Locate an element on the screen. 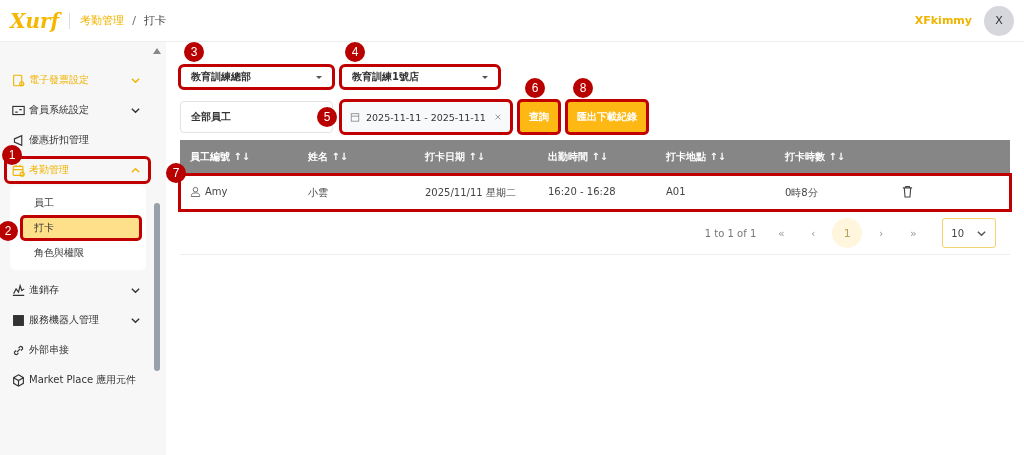 Image resolution: width=1024 pixels, height=455 pixels. date-range-field: 2025-11-11 - 2025-11-11 is located at coordinates (426, 117).